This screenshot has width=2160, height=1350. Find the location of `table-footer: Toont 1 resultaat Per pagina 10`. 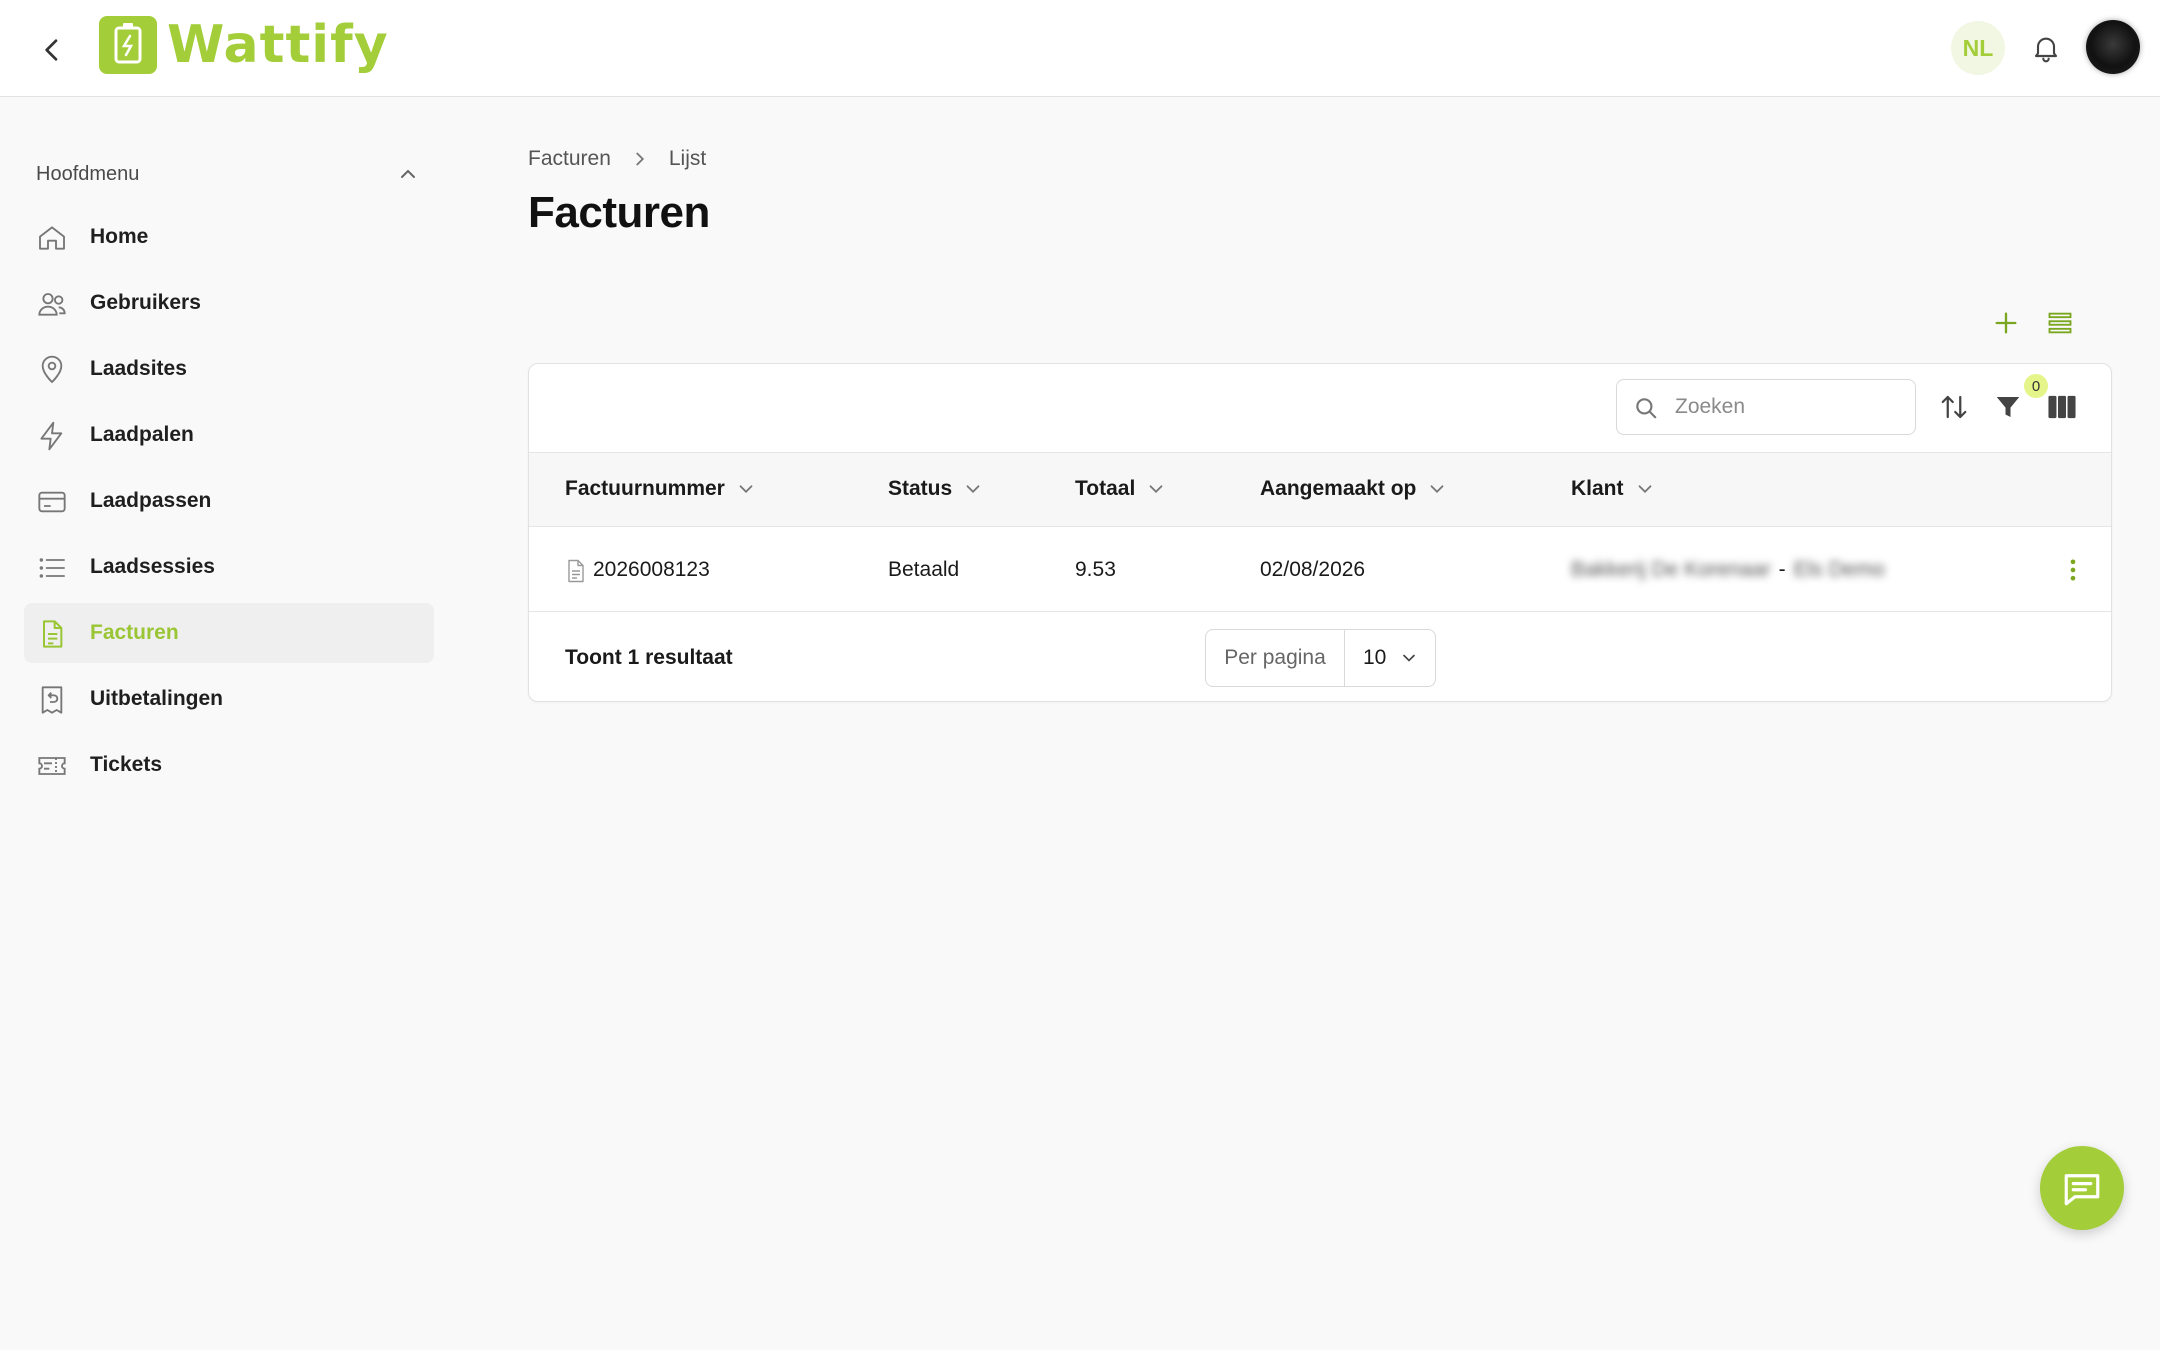

table-footer: Toont 1 resultaat Per pagina 10 is located at coordinates (1320, 657).